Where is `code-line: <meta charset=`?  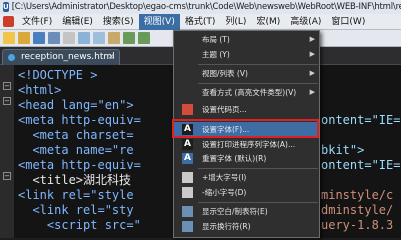 code-line: <meta charset= is located at coordinates (76, 135).